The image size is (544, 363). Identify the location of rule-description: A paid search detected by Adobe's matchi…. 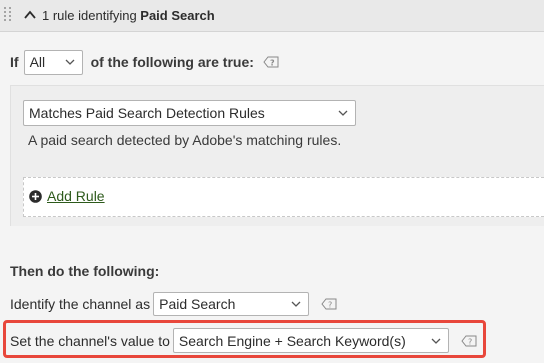
(185, 140).